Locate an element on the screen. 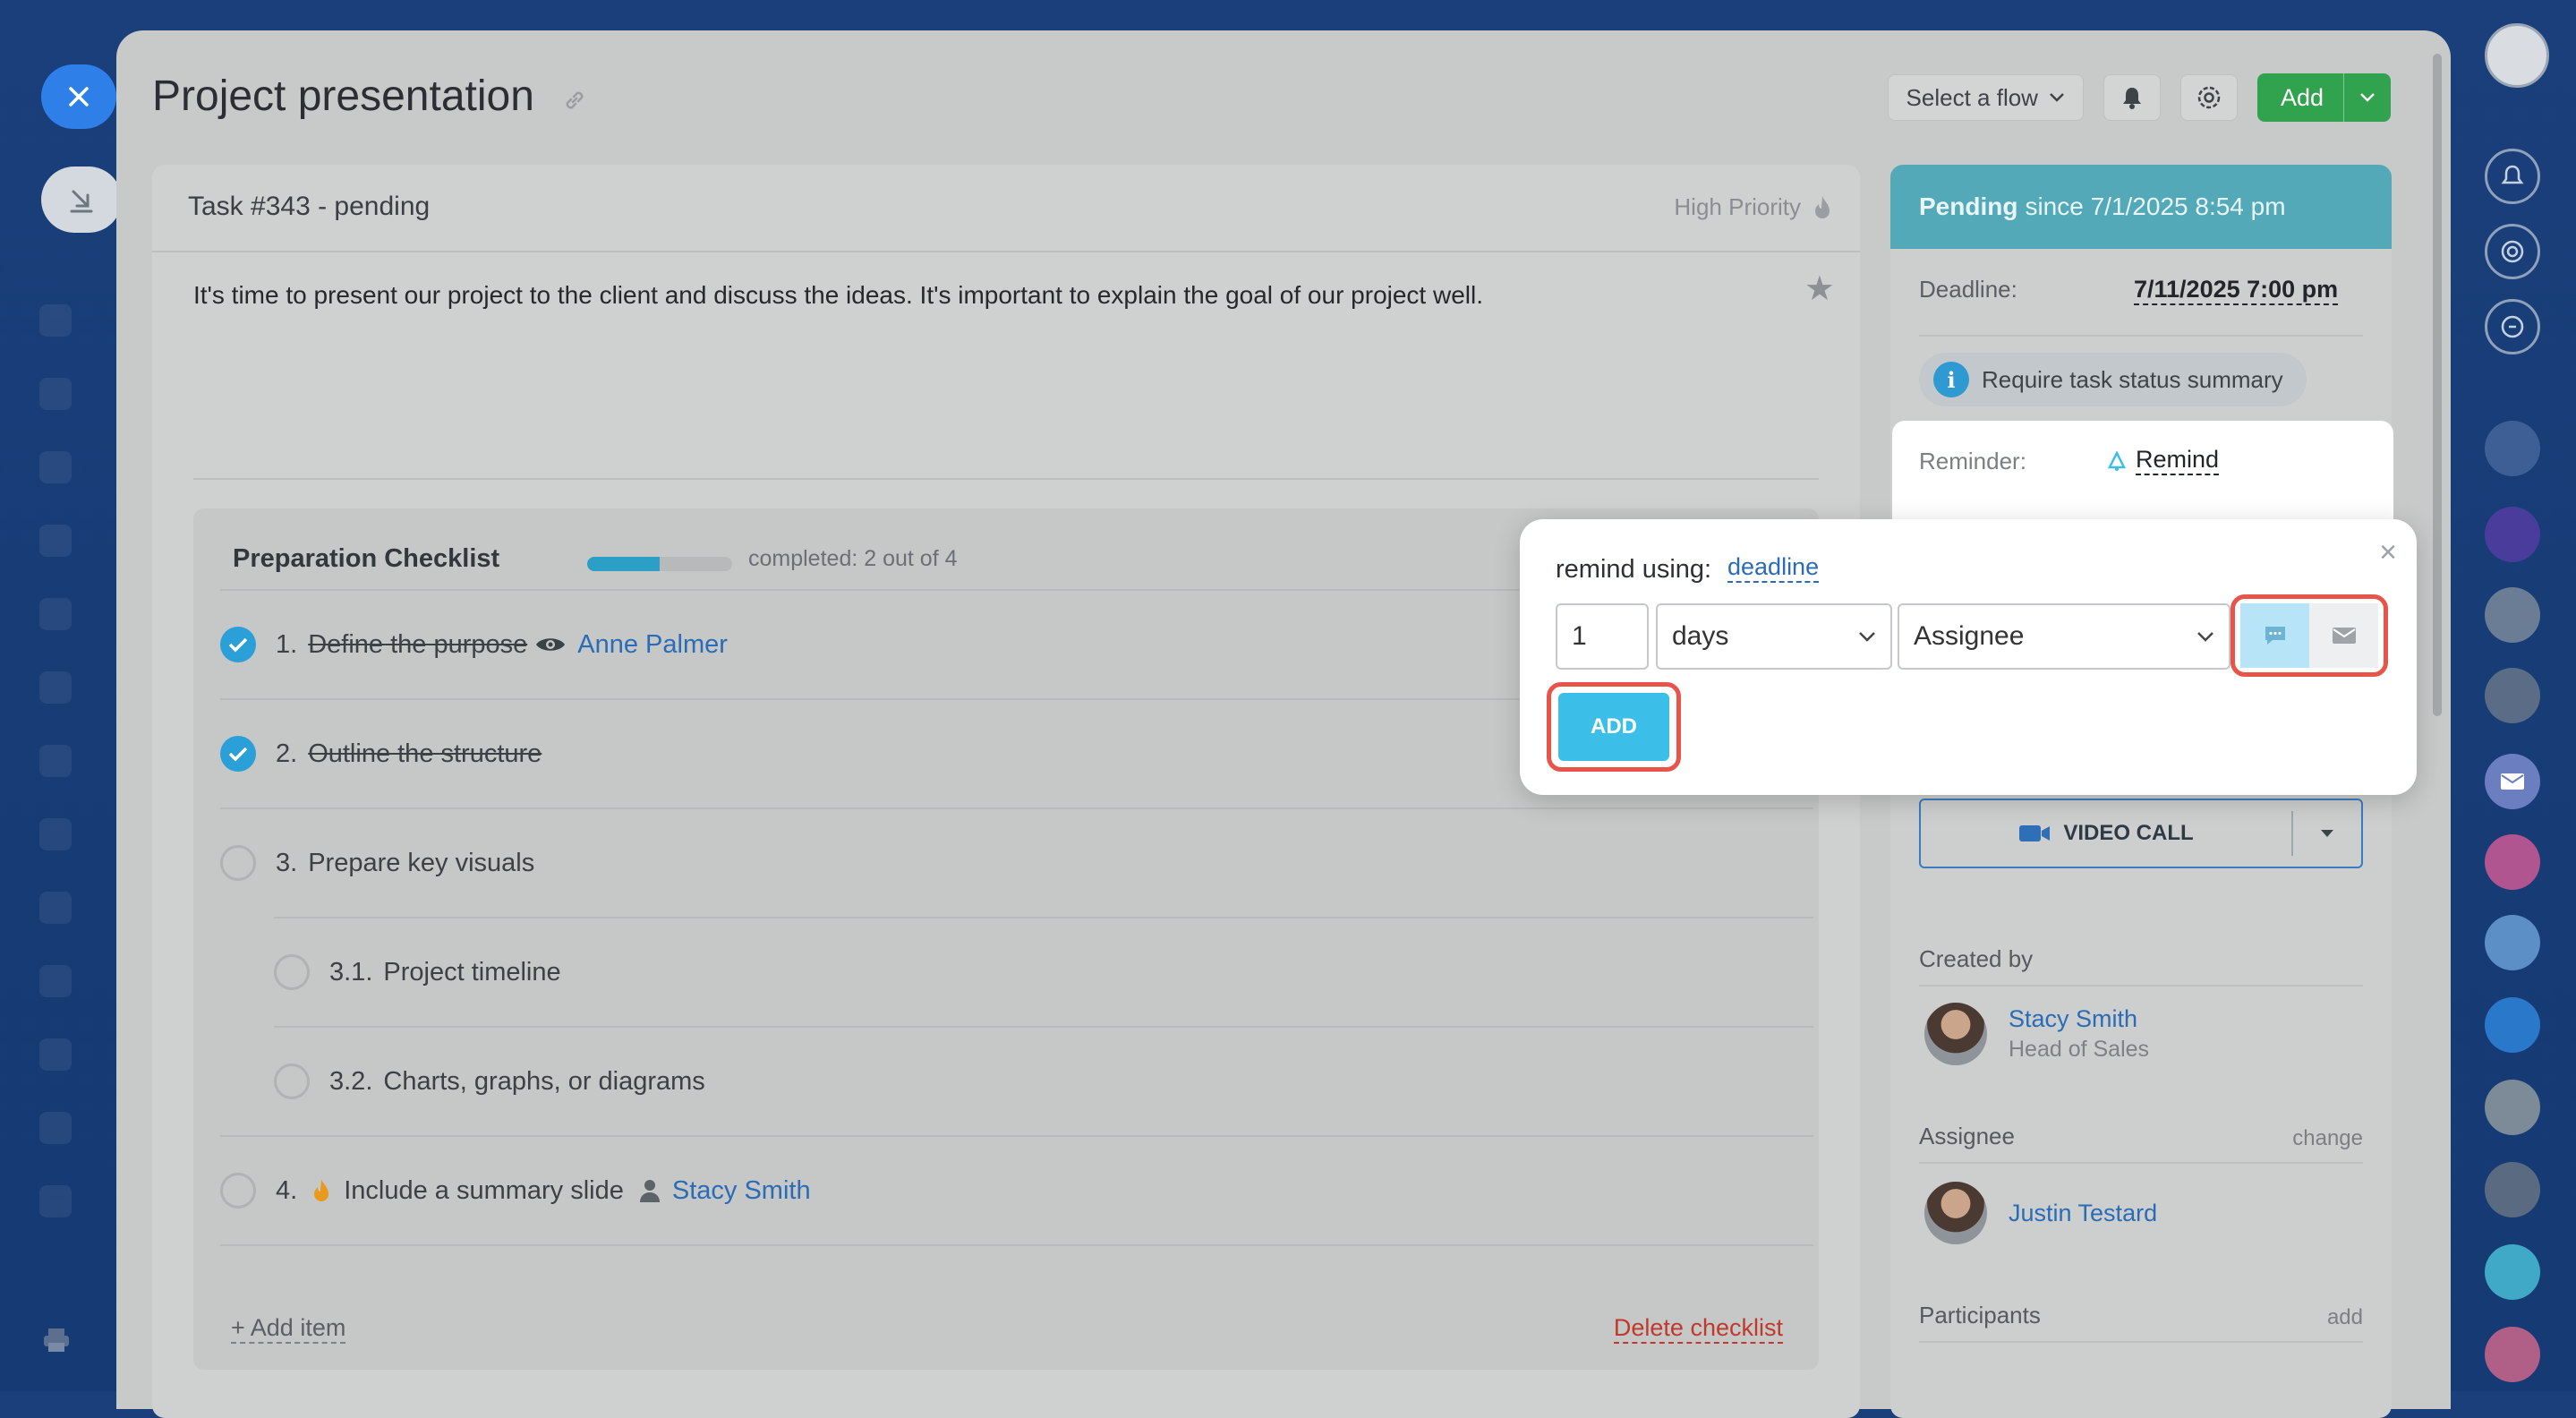 This screenshot has height=1418, width=2576. video-call-button: VIDEO CALL is located at coordinates (2141, 834).